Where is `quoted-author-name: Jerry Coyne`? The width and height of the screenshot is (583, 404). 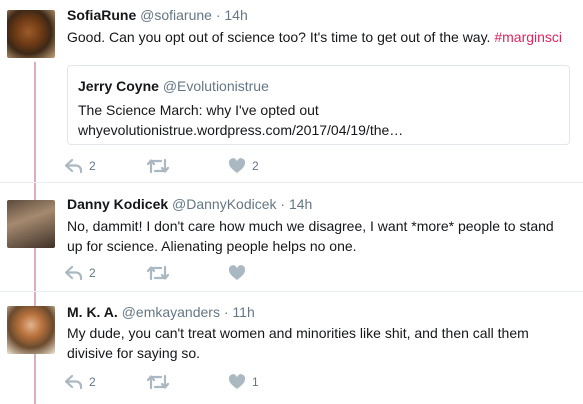
quoted-author-name: Jerry Coyne is located at coordinates (118, 86).